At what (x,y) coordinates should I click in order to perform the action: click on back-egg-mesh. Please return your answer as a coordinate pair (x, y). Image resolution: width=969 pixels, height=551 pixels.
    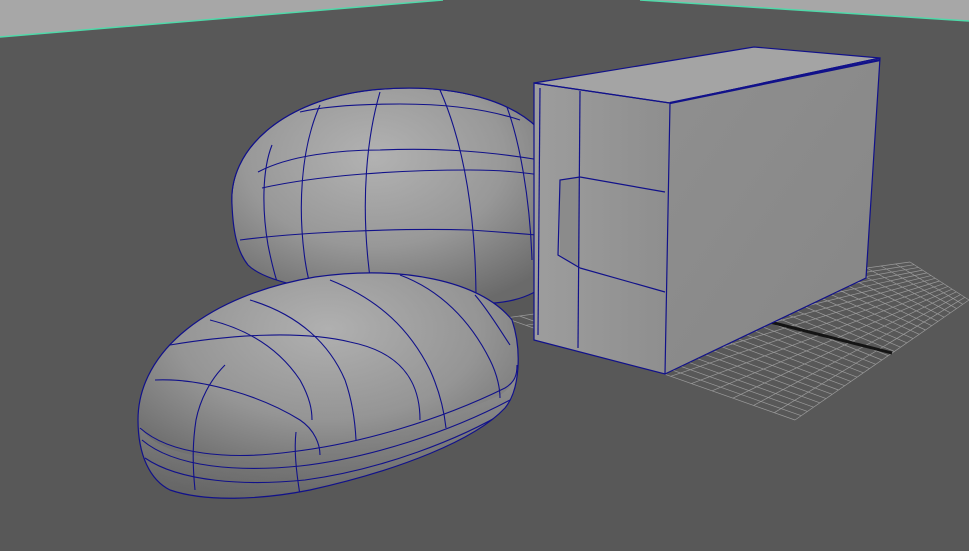
    Looking at the image, I should click on (390, 195).